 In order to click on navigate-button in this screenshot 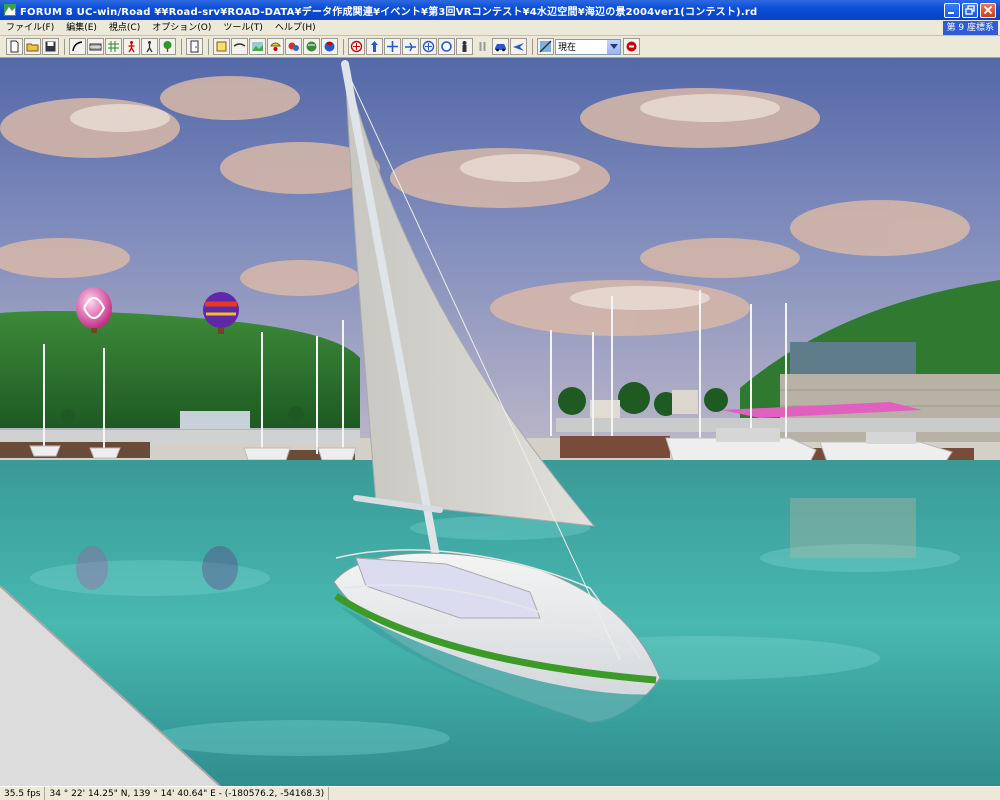, I will do `click(428, 46)`.